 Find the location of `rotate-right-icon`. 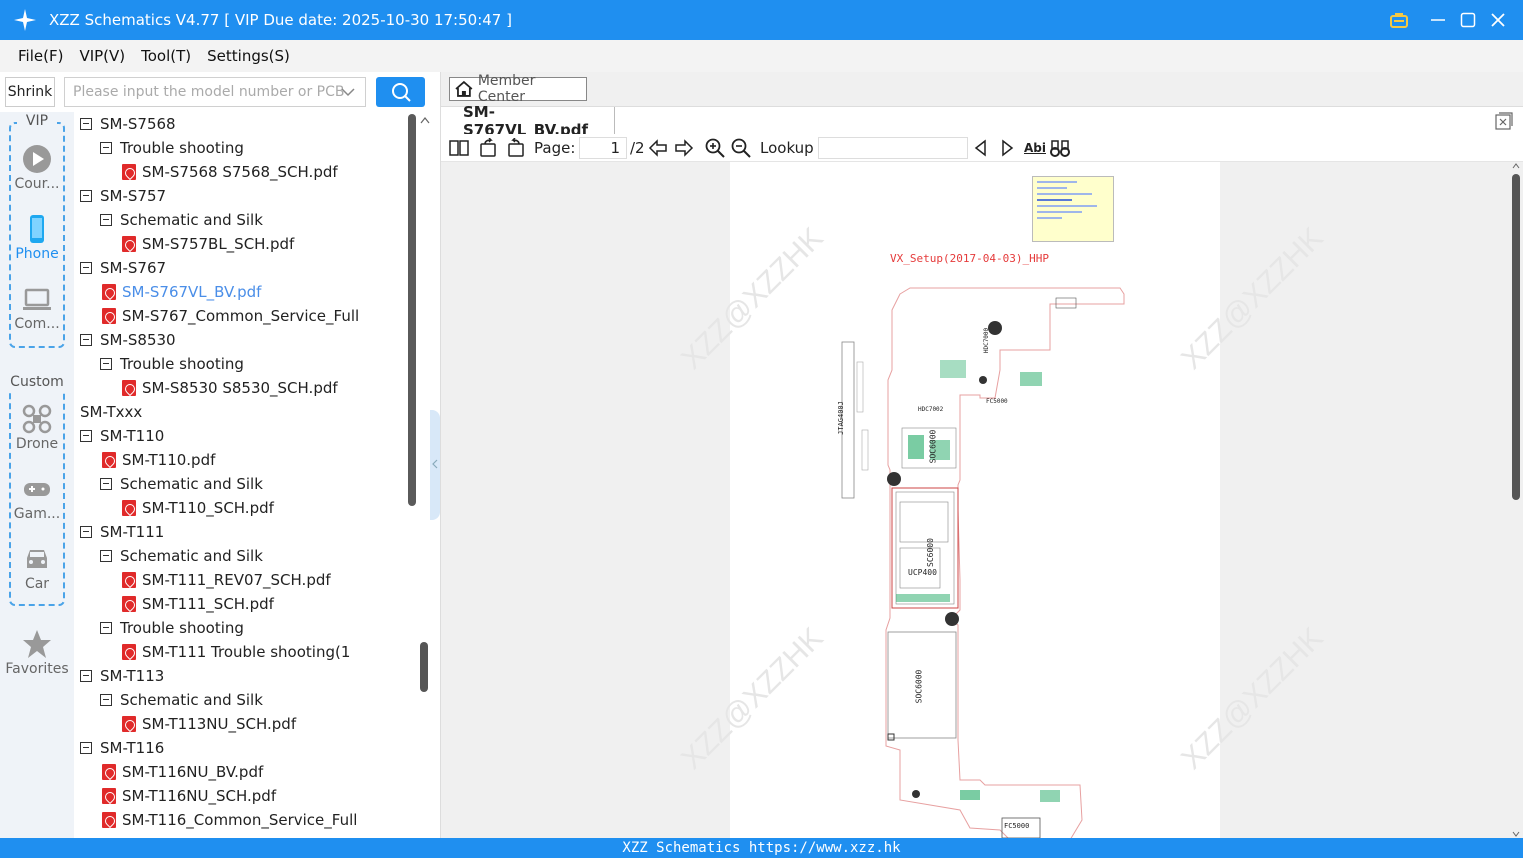

rotate-right-icon is located at coordinates (515, 148).